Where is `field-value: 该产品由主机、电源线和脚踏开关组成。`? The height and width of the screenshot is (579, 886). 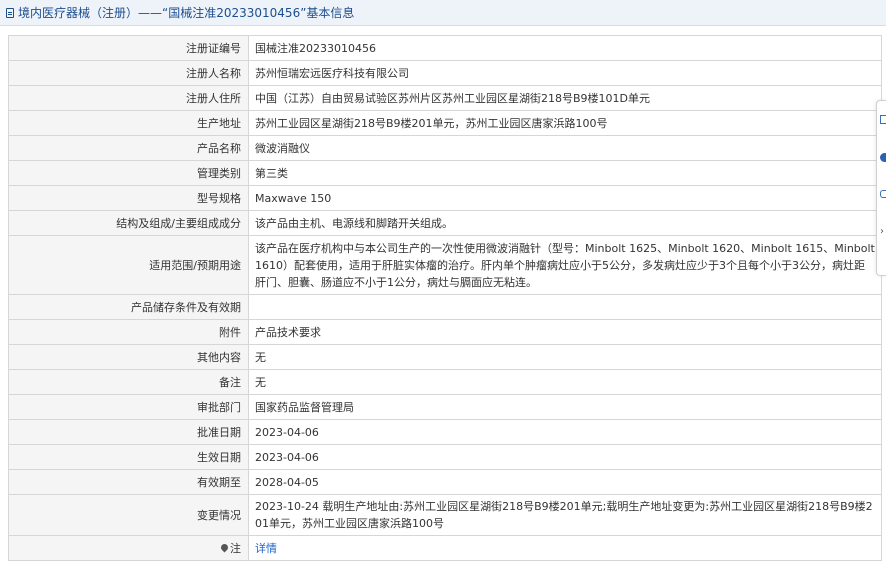
field-value: 该产品由主机、电源线和脚踏开关组成。 is located at coordinates (565, 223).